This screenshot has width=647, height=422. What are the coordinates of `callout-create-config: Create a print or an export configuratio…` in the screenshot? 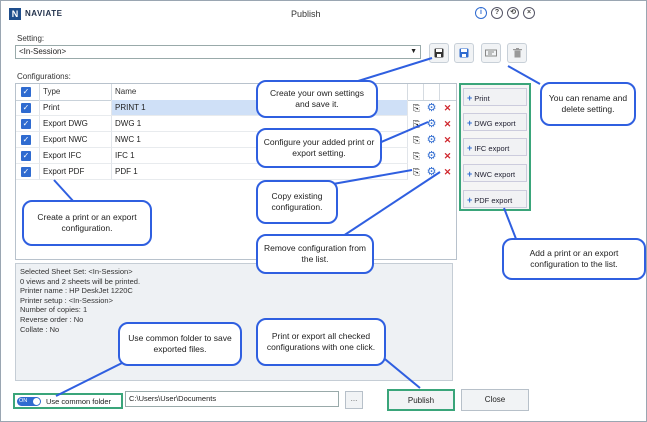 It's located at (87, 223).